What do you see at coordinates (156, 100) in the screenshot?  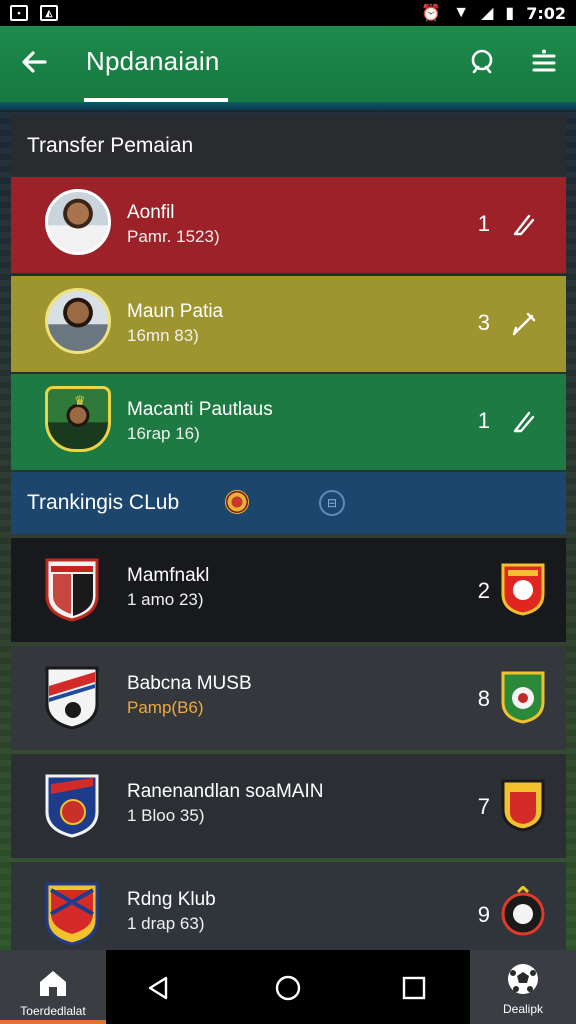 I see `active-tab-indicator` at bounding box center [156, 100].